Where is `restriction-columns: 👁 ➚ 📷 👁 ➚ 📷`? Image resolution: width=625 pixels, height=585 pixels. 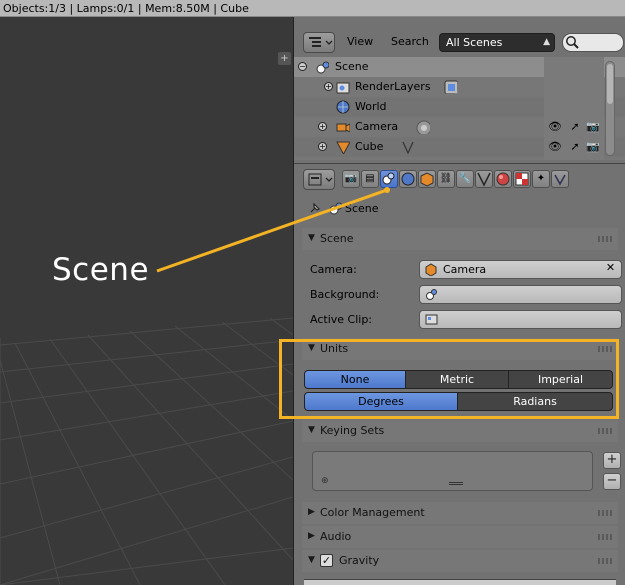 restriction-columns: 👁 ➚ 📷 👁 ➚ 📷 is located at coordinates (574, 108).